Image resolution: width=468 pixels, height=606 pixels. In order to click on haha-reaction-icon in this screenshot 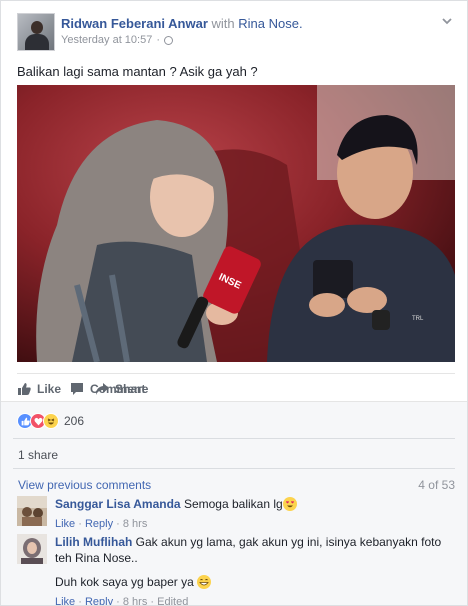, I will do `click(51, 421)`.